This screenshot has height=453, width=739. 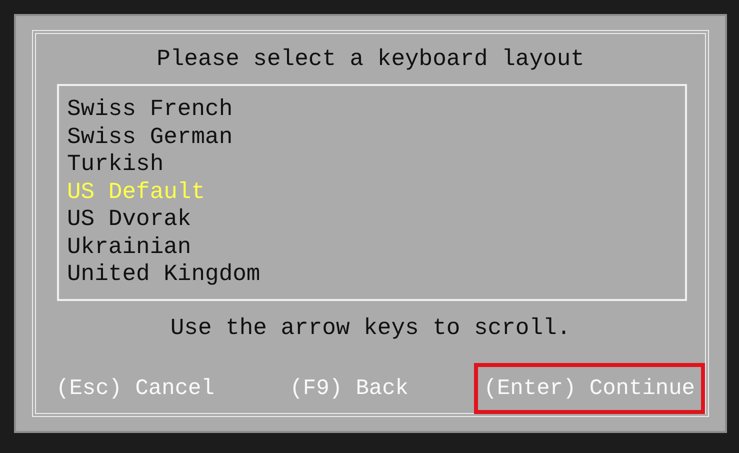 What do you see at coordinates (372, 274) in the screenshot?
I see `layout-option: United Kingdom` at bounding box center [372, 274].